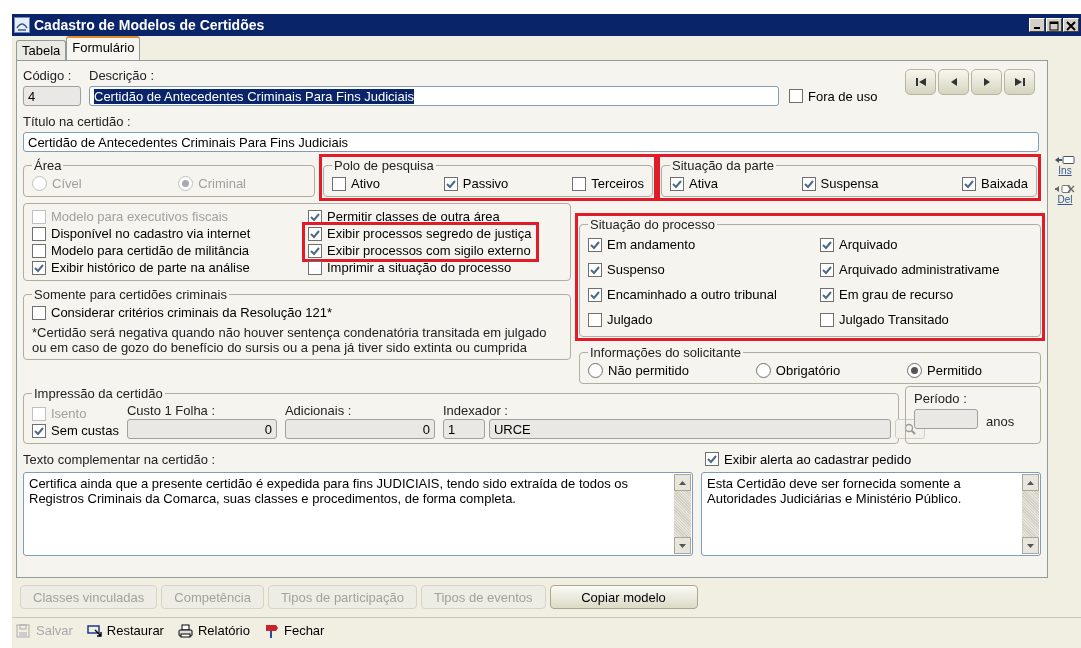  I want to click on field-label: Adicionais :, so click(318, 411).